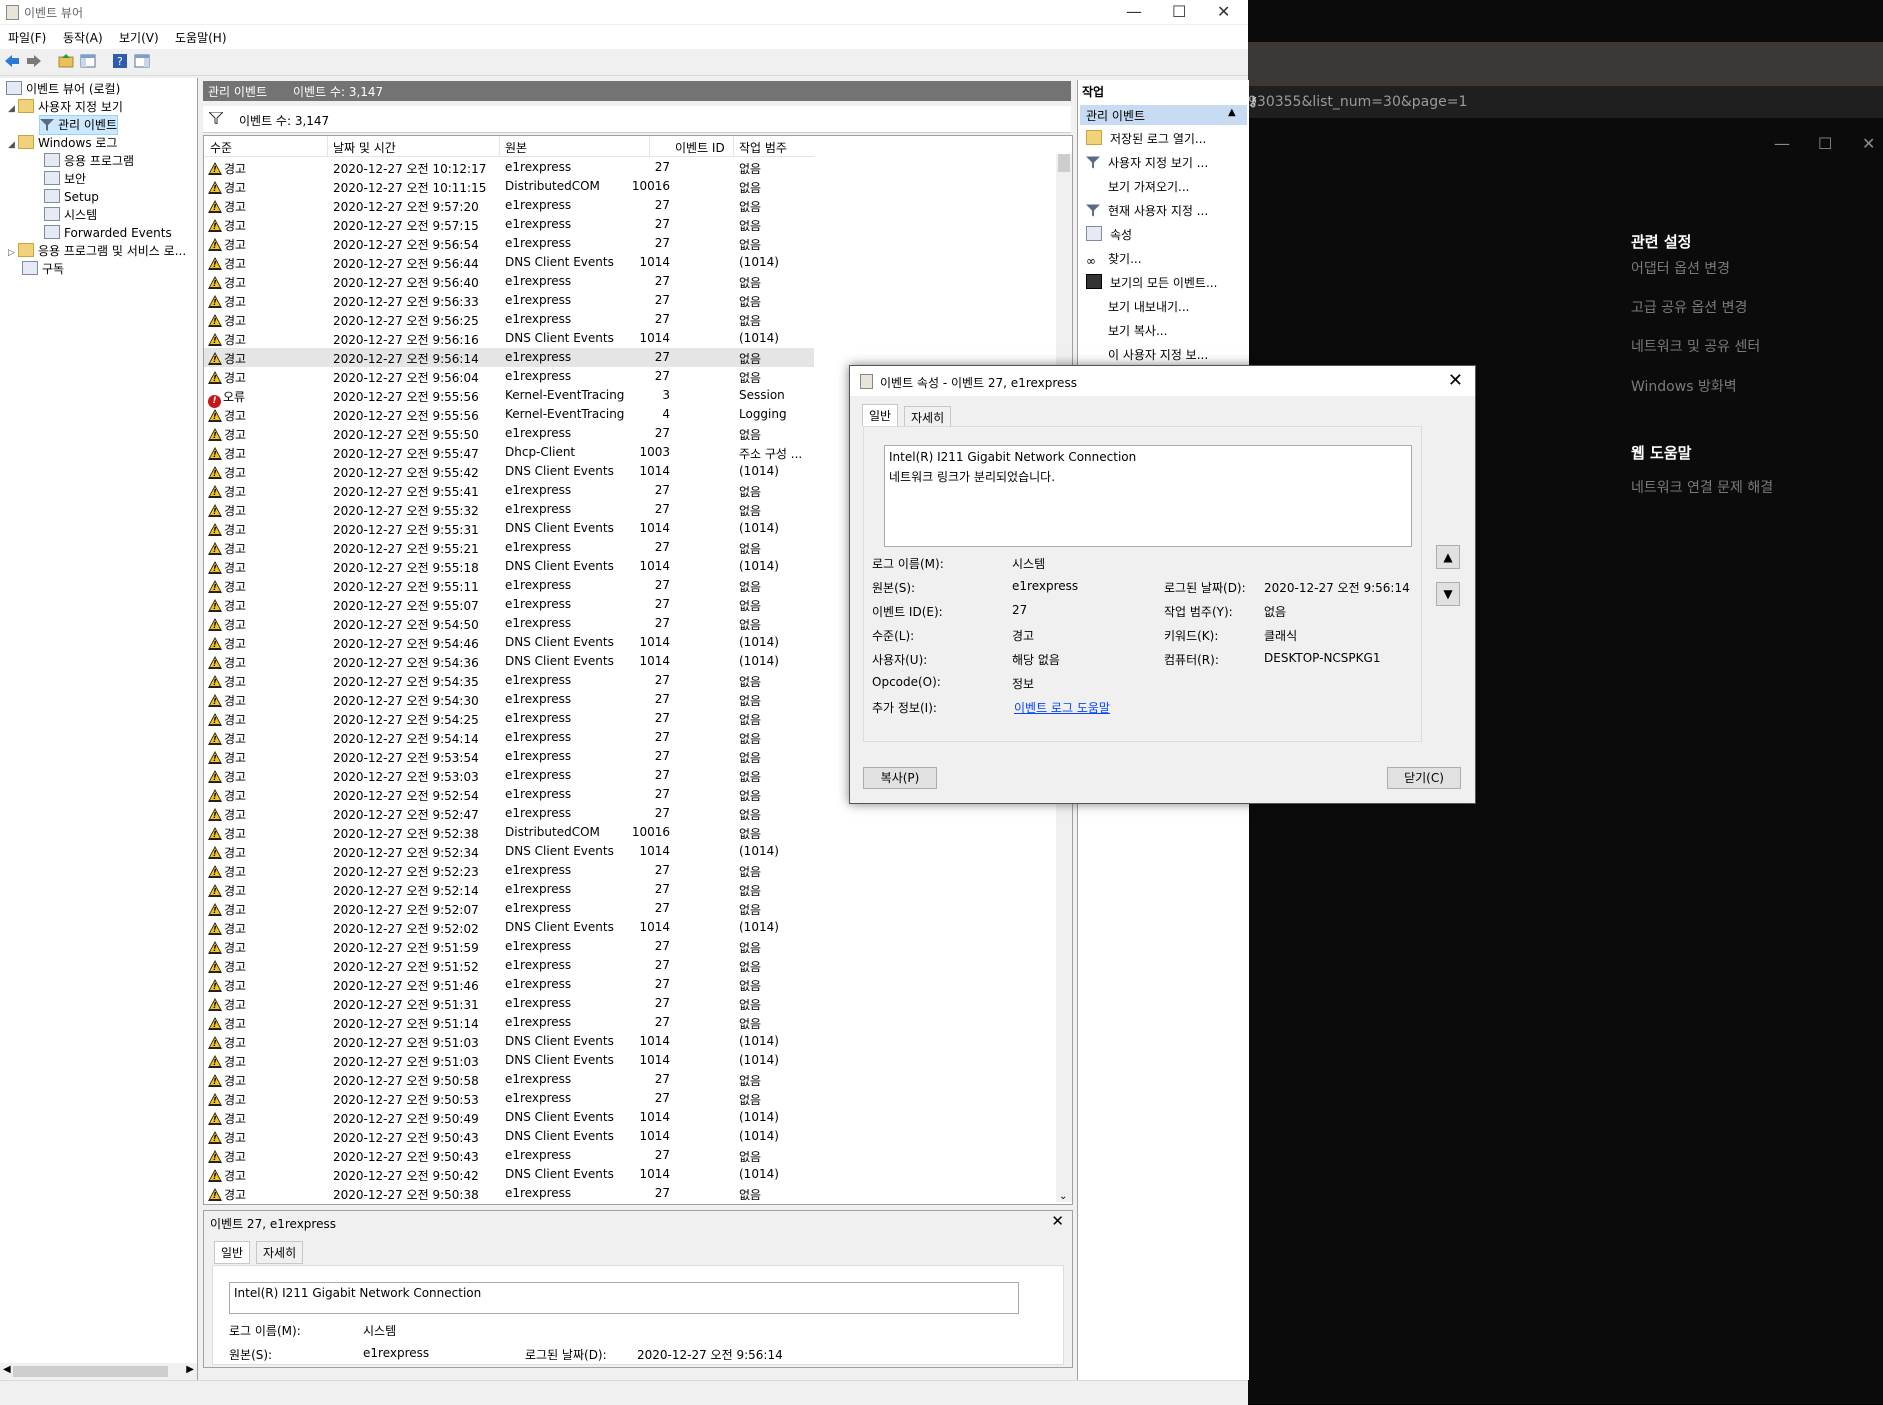 The image size is (1883, 1405). I want to click on menu-file: 파일(F), so click(27, 37).